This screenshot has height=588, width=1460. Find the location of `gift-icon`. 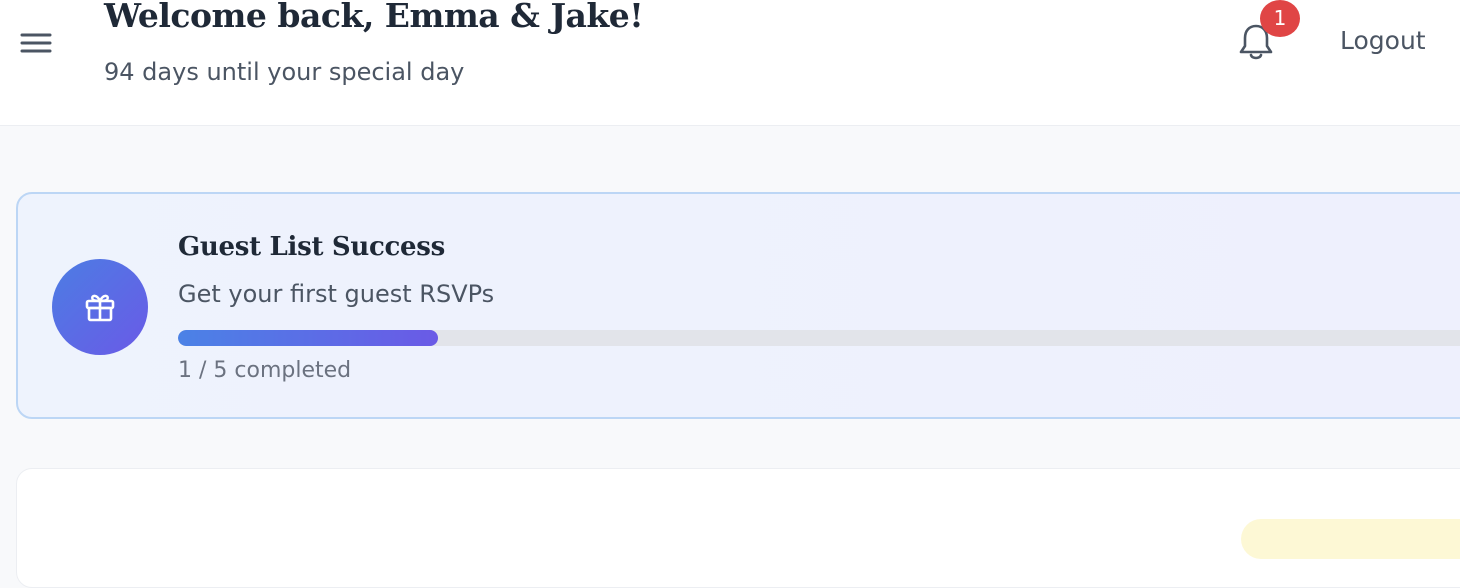

gift-icon is located at coordinates (100, 308).